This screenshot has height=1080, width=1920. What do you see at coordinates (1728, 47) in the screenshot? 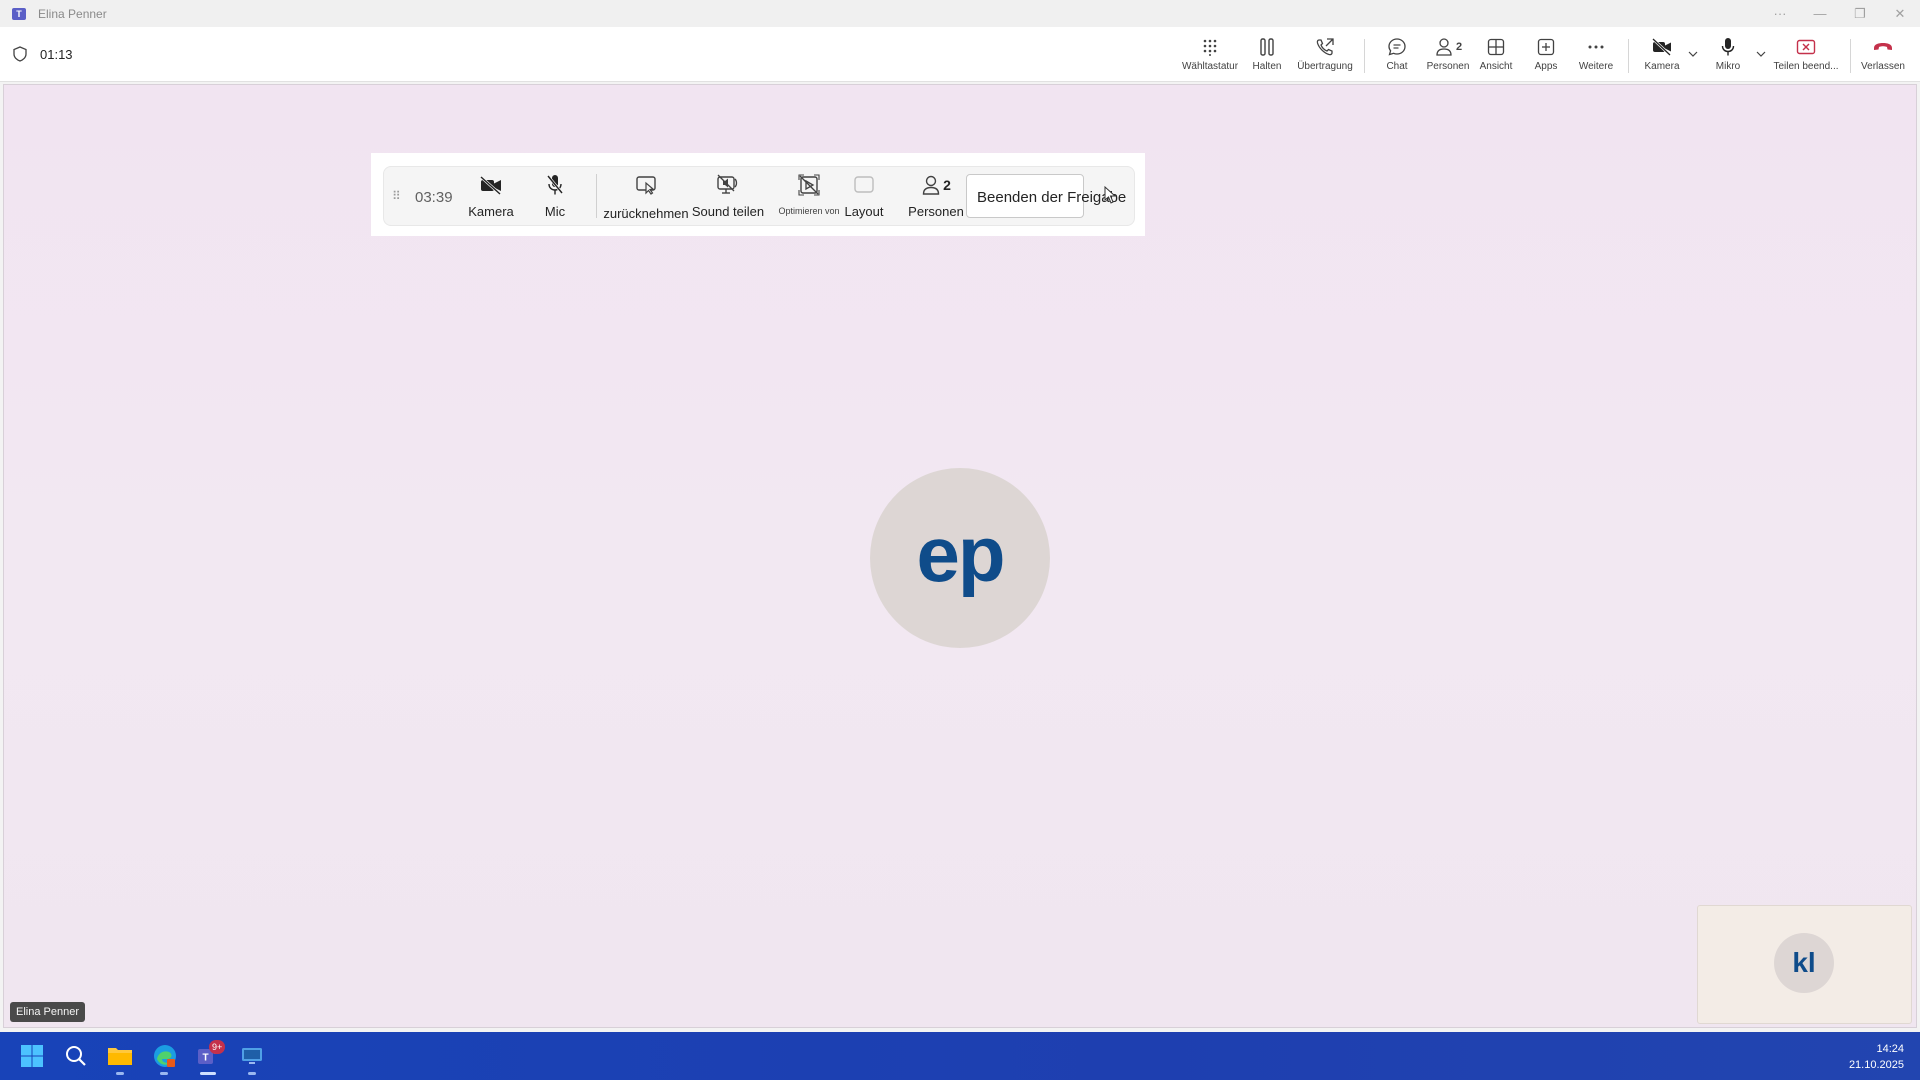
I see `microphone-icon` at bounding box center [1728, 47].